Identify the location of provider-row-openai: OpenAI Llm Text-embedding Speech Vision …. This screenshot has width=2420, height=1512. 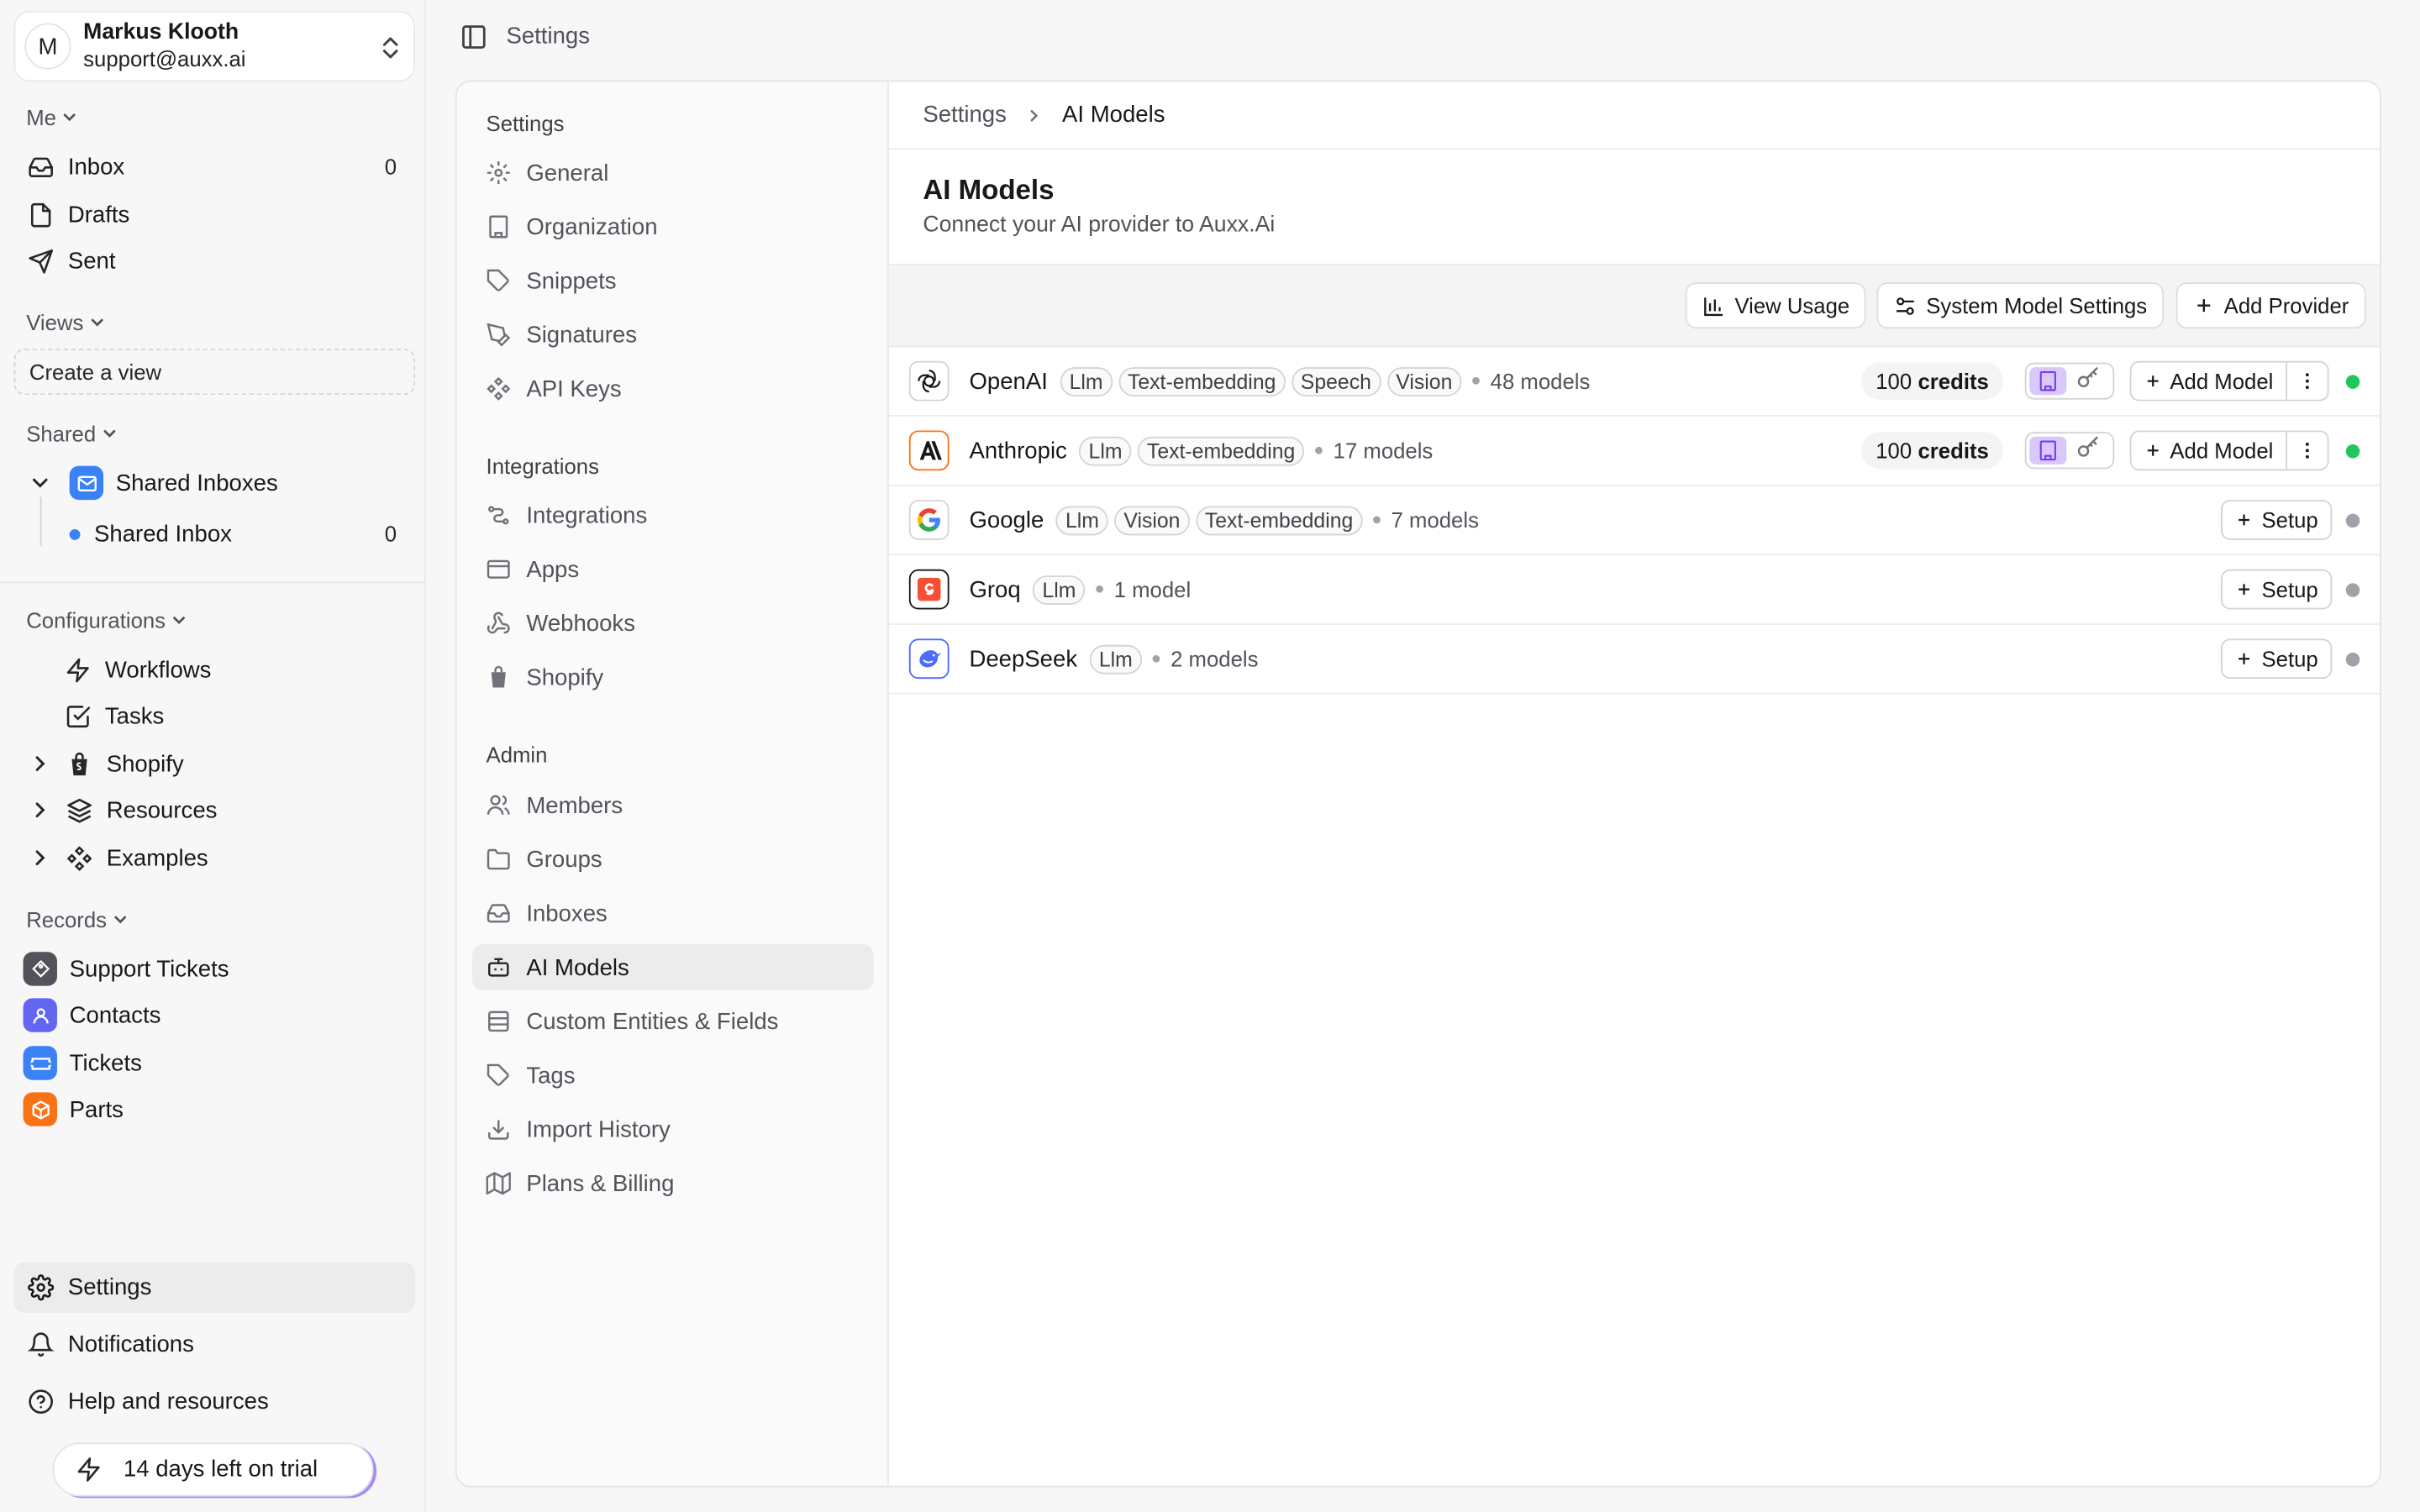
(1634, 382).